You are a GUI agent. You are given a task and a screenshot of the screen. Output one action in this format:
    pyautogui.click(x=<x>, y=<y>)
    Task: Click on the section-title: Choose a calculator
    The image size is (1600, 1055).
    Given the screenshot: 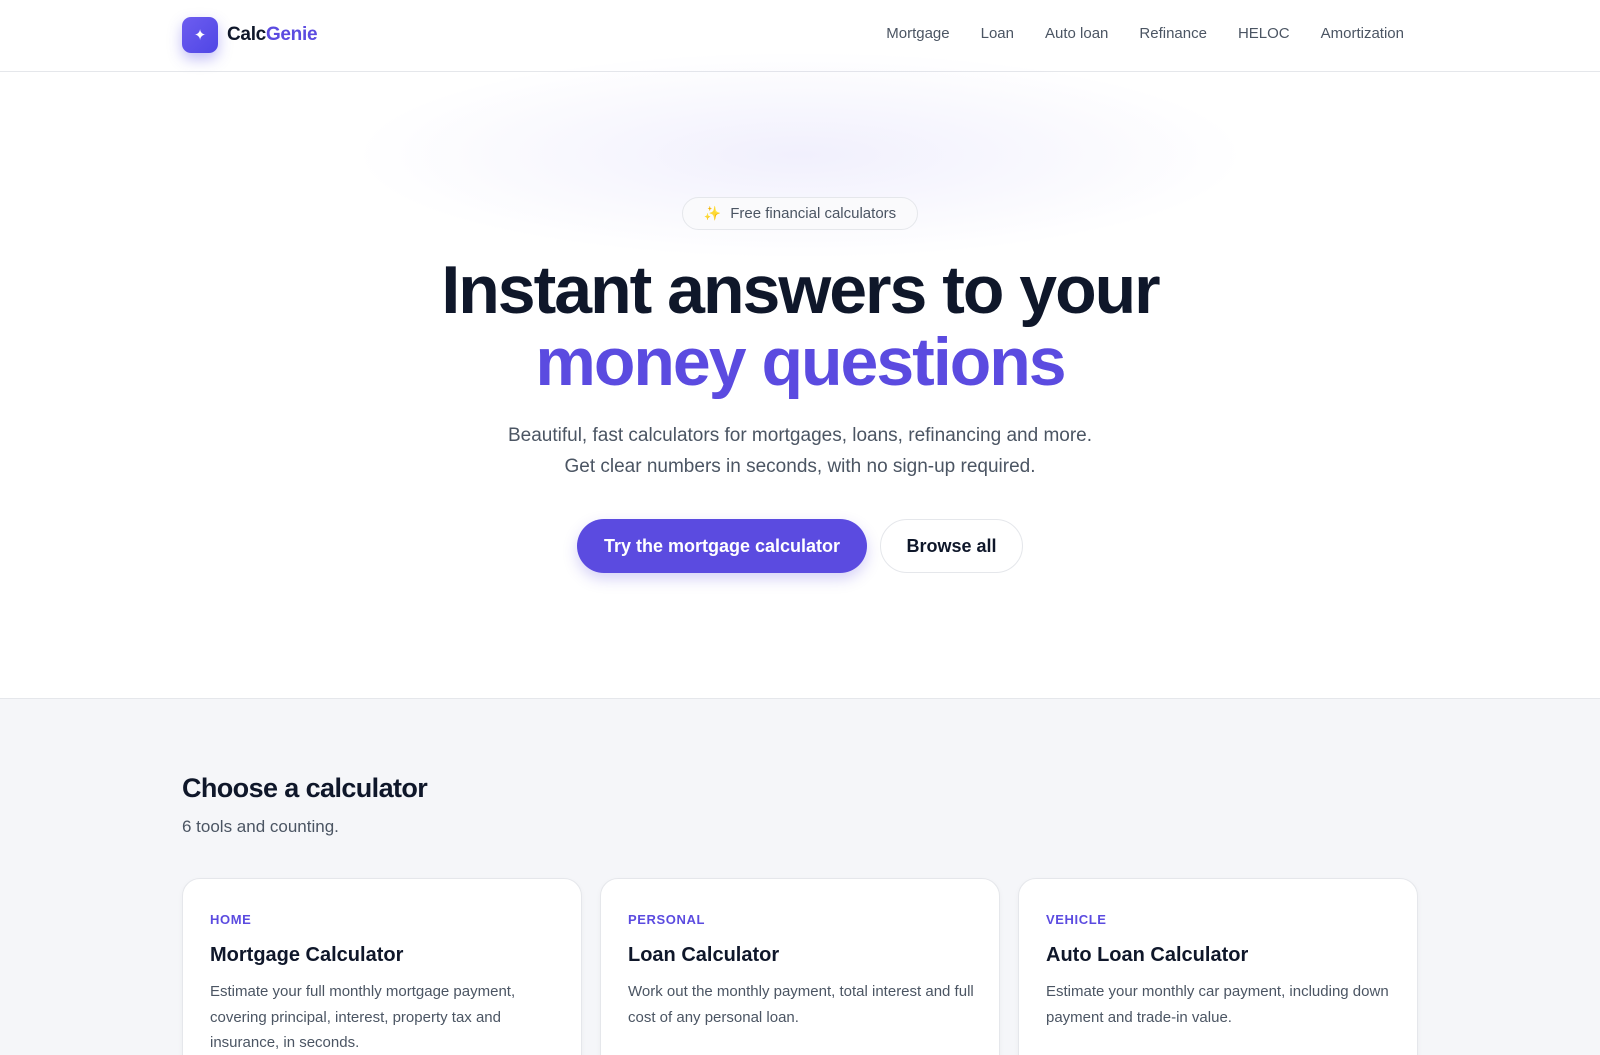 What is the action you would take?
    pyautogui.click(x=305, y=788)
    